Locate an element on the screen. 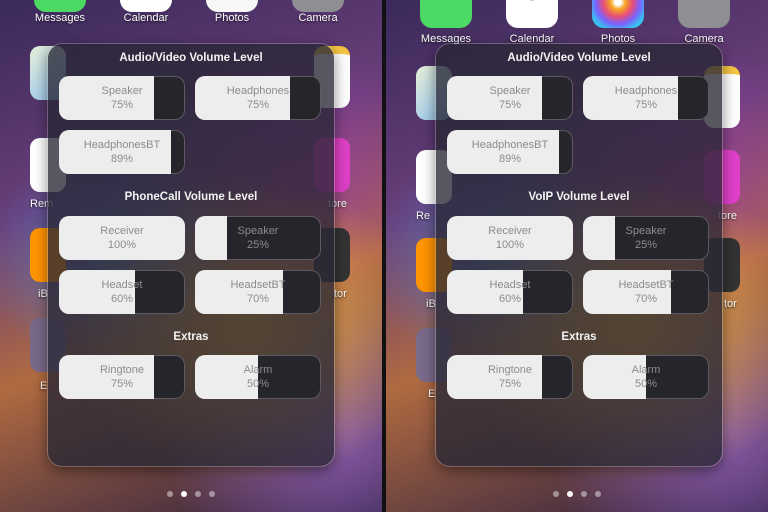 Image resolution: width=768 pixels, height=512 pixels. messages-label: Messages is located at coordinates (60, 18).